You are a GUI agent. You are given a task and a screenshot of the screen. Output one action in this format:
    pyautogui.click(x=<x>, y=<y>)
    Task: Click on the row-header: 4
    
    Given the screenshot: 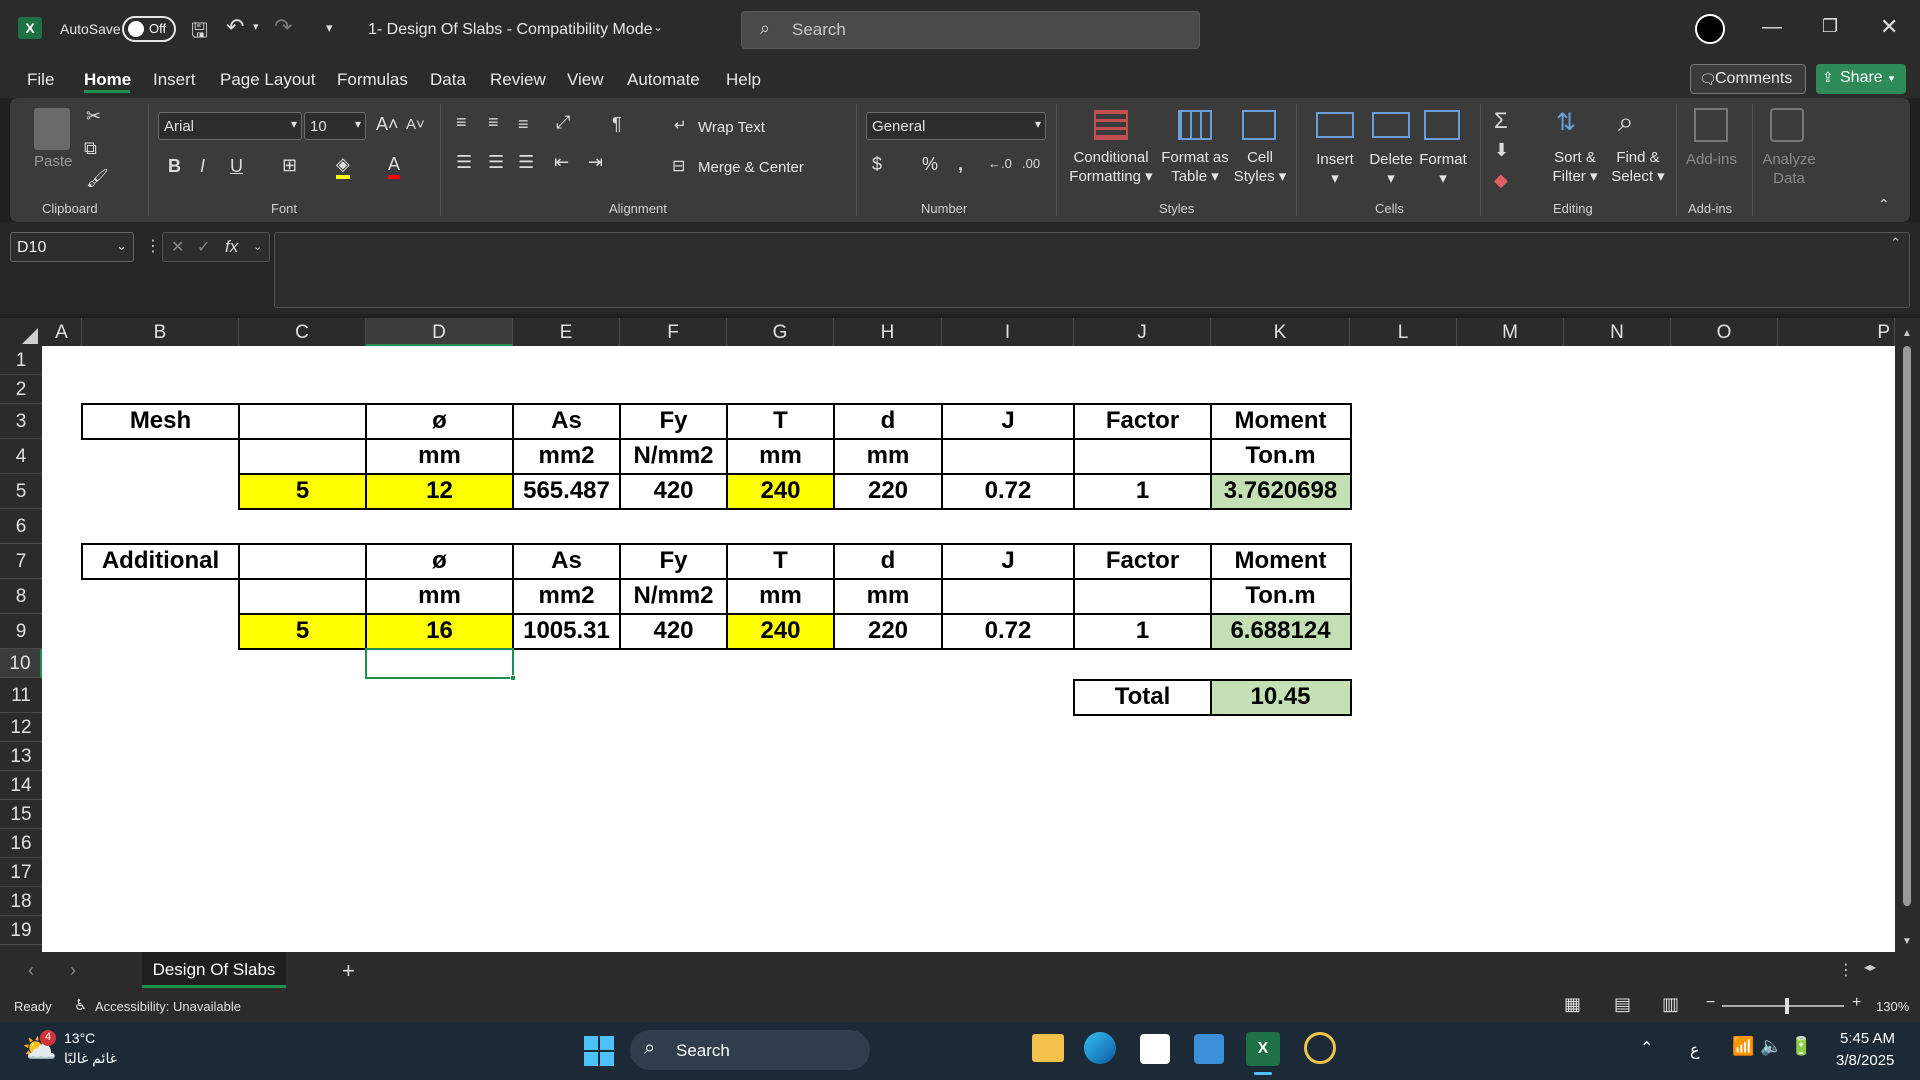 What is the action you would take?
    pyautogui.click(x=21, y=456)
    